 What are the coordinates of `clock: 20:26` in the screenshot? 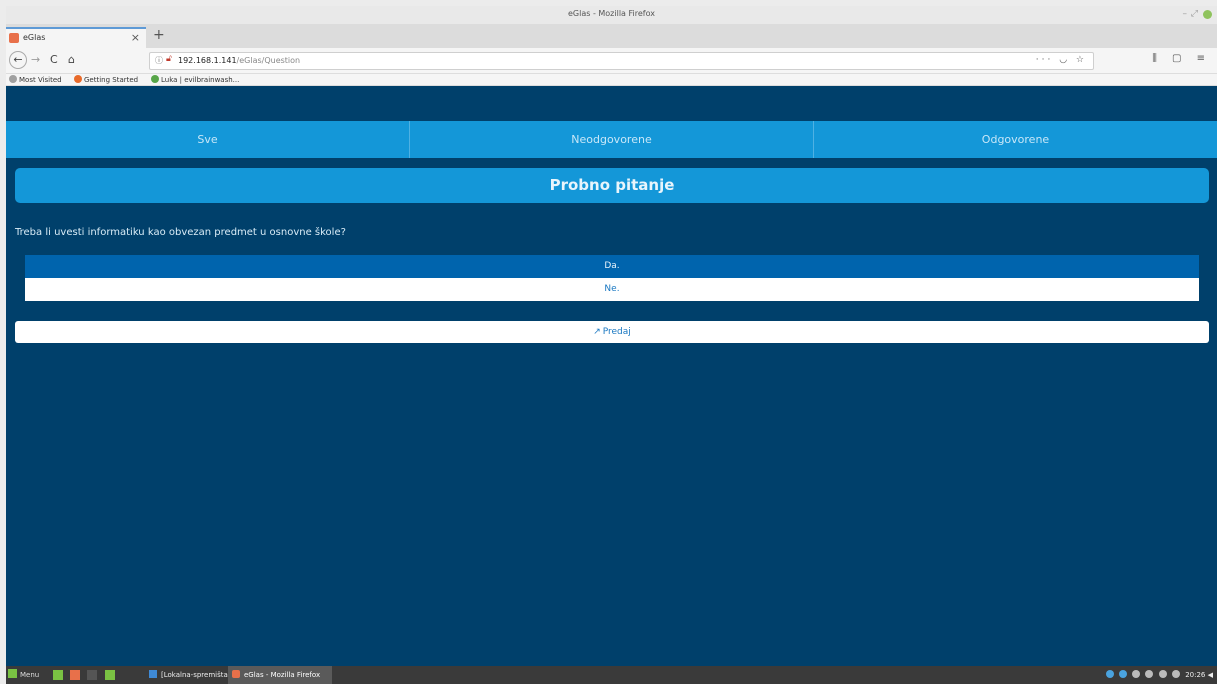 It's located at (1195, 675).